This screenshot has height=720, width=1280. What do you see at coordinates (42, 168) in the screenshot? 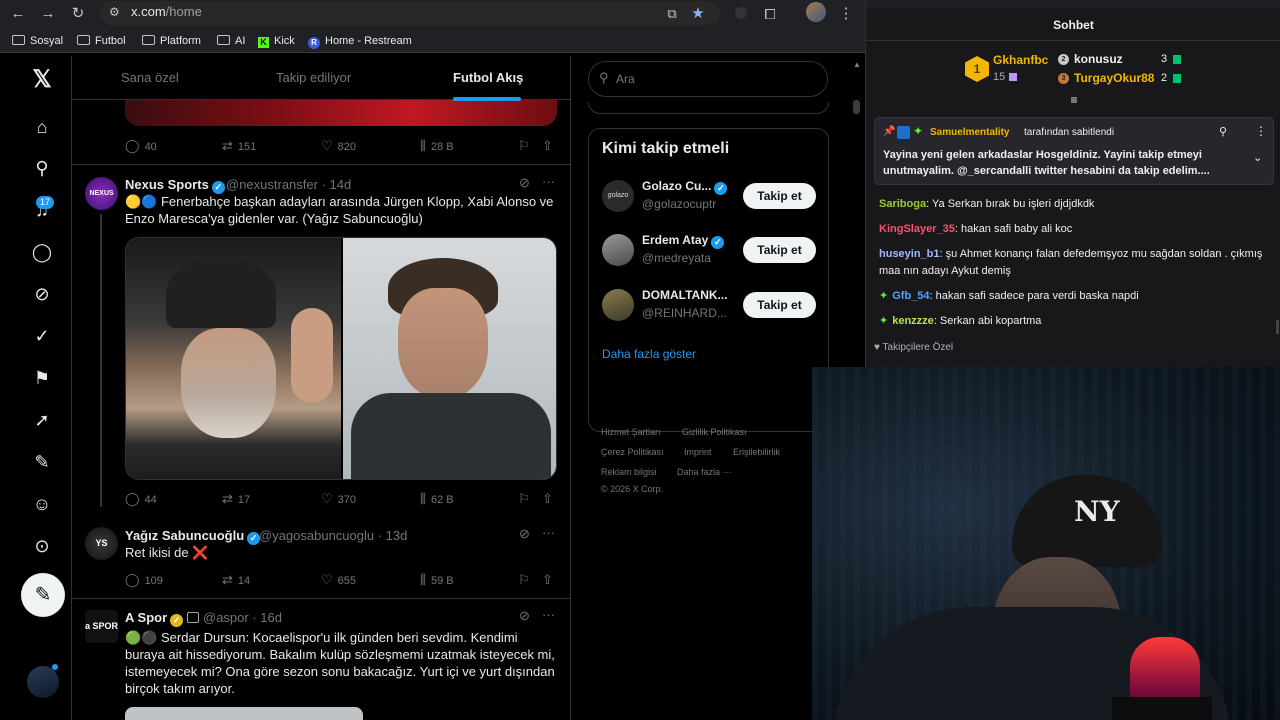
I see `search-icon: ⚲` at bounding box center [42, 168].